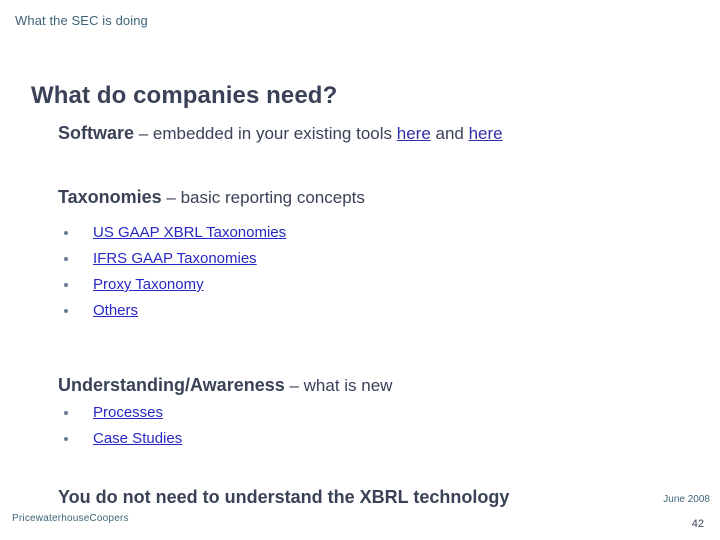  Describe the element at coordinates (686, 499) in the screenshot. I see `footer-date: June 2008` at that location.